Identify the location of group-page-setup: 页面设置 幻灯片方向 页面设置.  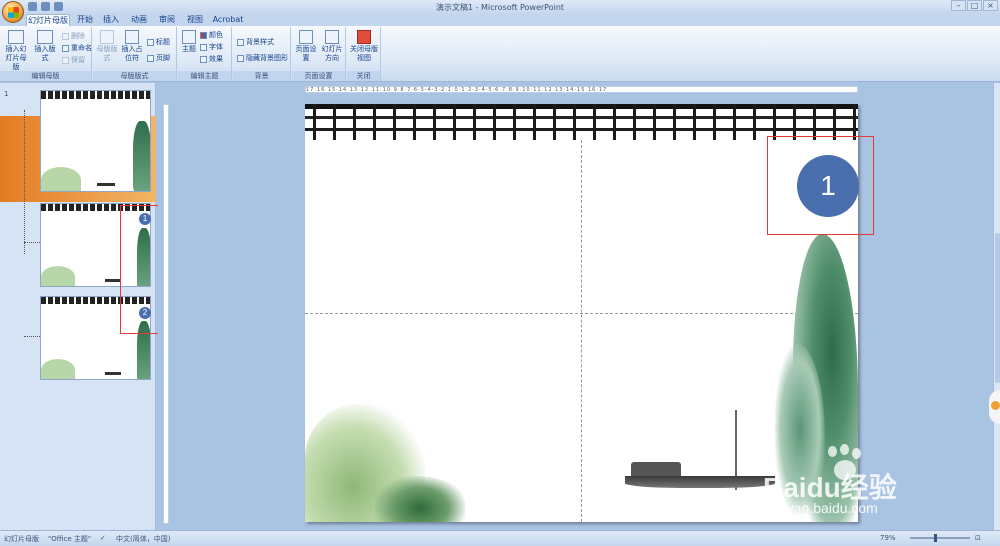
(319, 54).